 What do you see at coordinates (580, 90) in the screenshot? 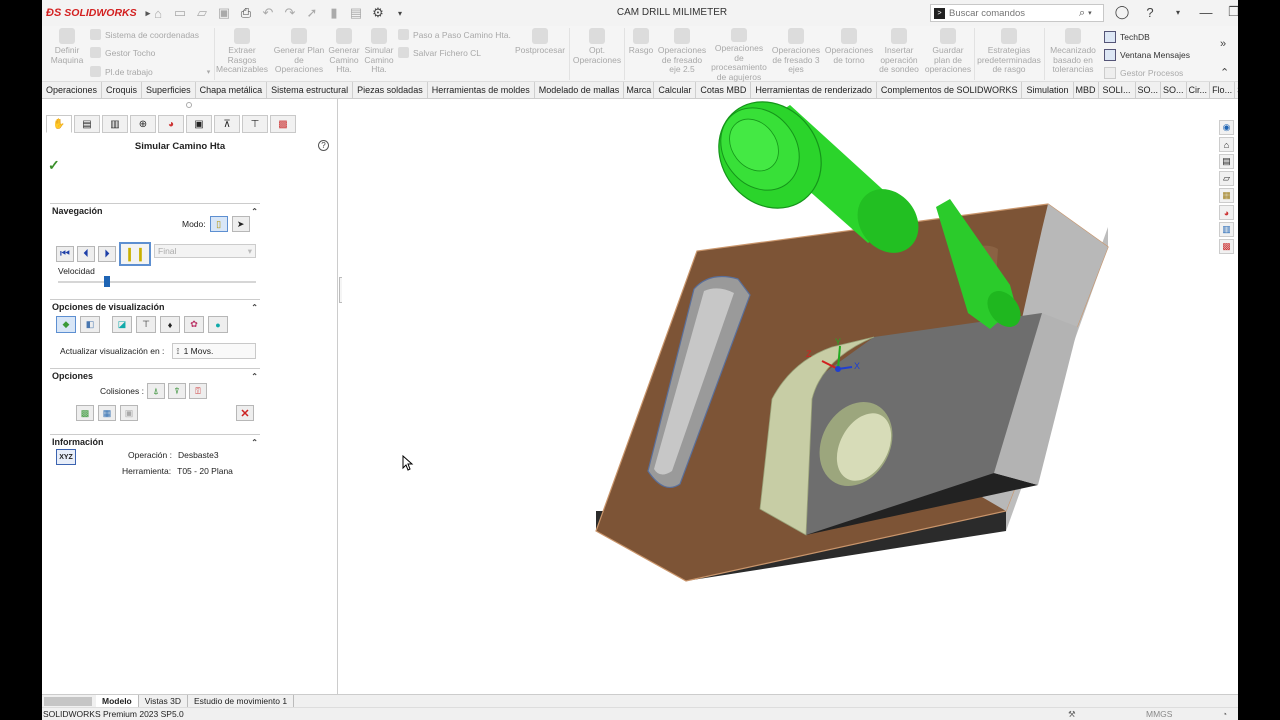
I see `tab-7: Modelado de mallas` at bounding box center [580, 90].